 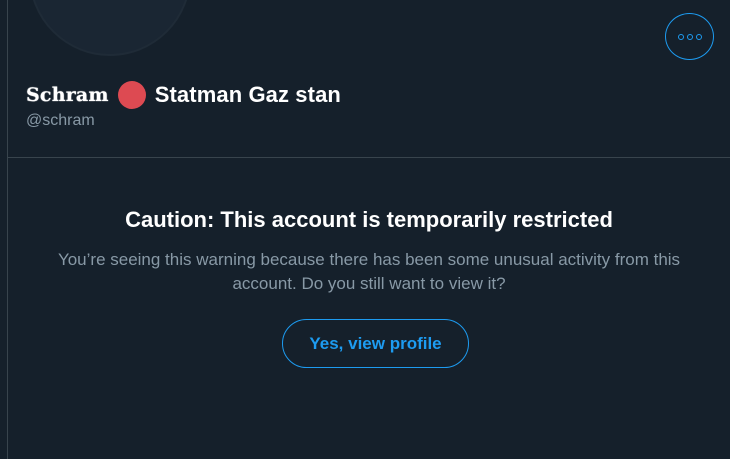 I want to click on red-circle-icon, so click(x=131, y=95).